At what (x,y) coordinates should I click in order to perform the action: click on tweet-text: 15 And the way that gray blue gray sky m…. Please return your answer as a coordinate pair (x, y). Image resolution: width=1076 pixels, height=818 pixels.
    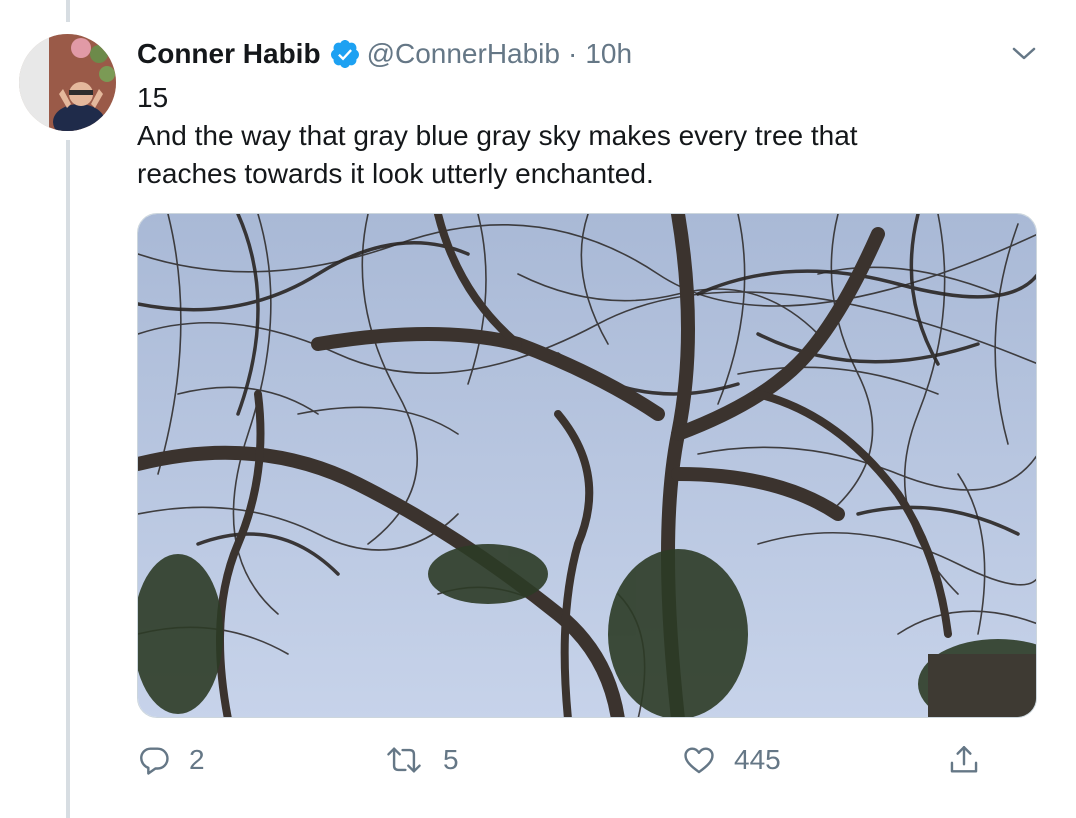
    Looking at the image, I should click on (587, 136).